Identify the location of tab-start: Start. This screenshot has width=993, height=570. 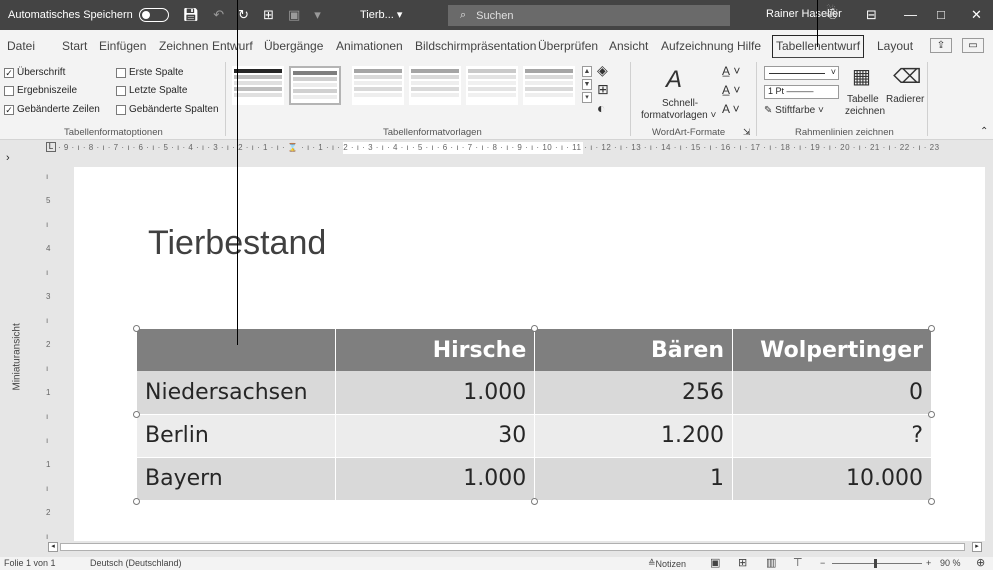
(74, 46).